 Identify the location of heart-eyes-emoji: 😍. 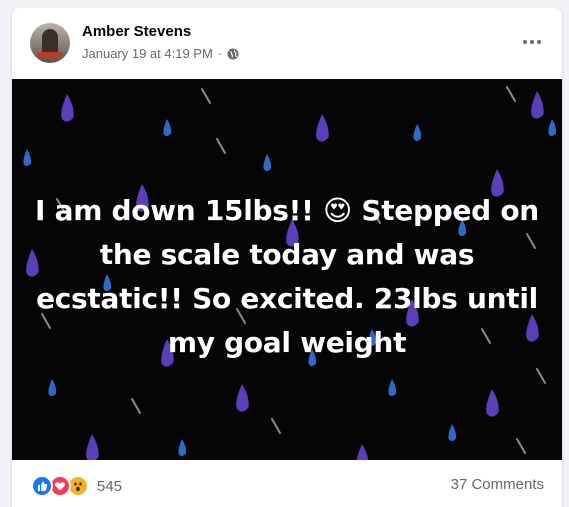
(337, 210).